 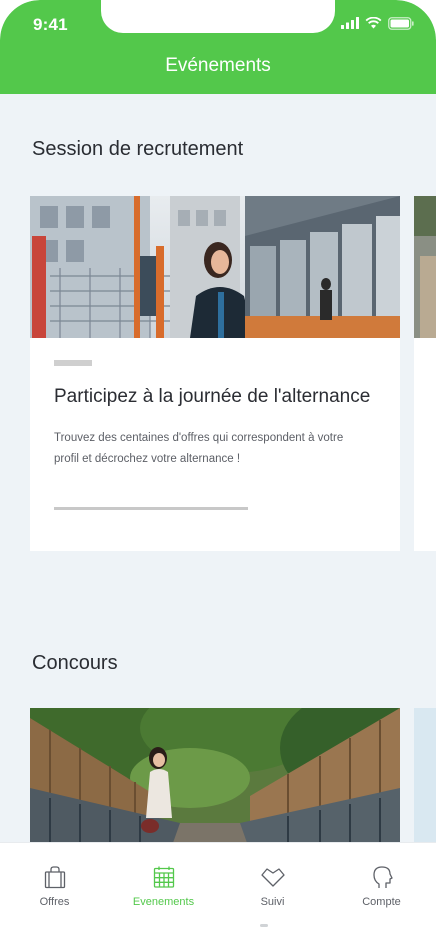 What do you see at coordinates (381, 890) in the screenshot?
I see `tab-compte: Compte` at bounding box center [381, 890].